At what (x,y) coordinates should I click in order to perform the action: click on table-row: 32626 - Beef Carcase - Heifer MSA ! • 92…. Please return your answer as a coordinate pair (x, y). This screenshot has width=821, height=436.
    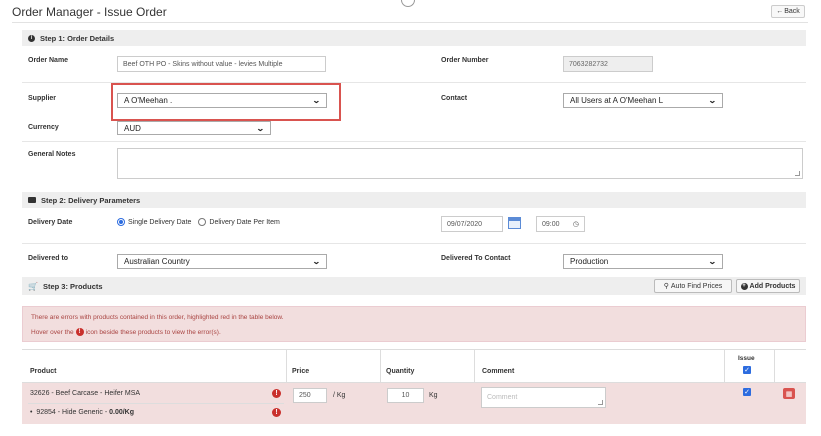
    Looking at the image, I should click on (414, 403).